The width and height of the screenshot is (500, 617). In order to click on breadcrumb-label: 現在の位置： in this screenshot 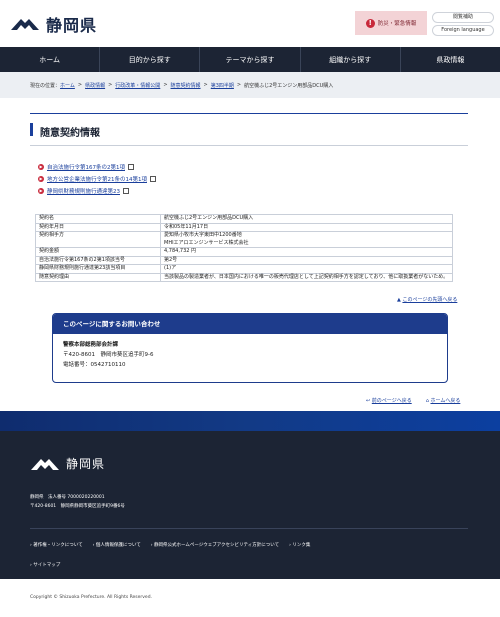, I will do `click(45, 85)`.